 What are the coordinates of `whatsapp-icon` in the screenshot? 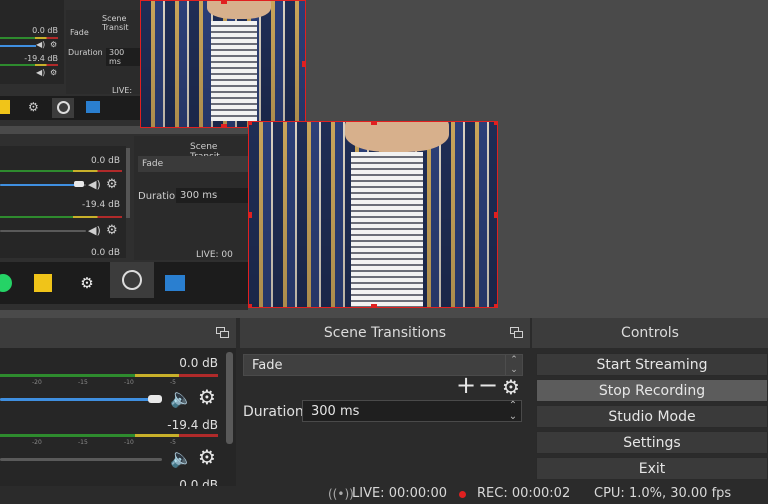 It's located at (6, 283).